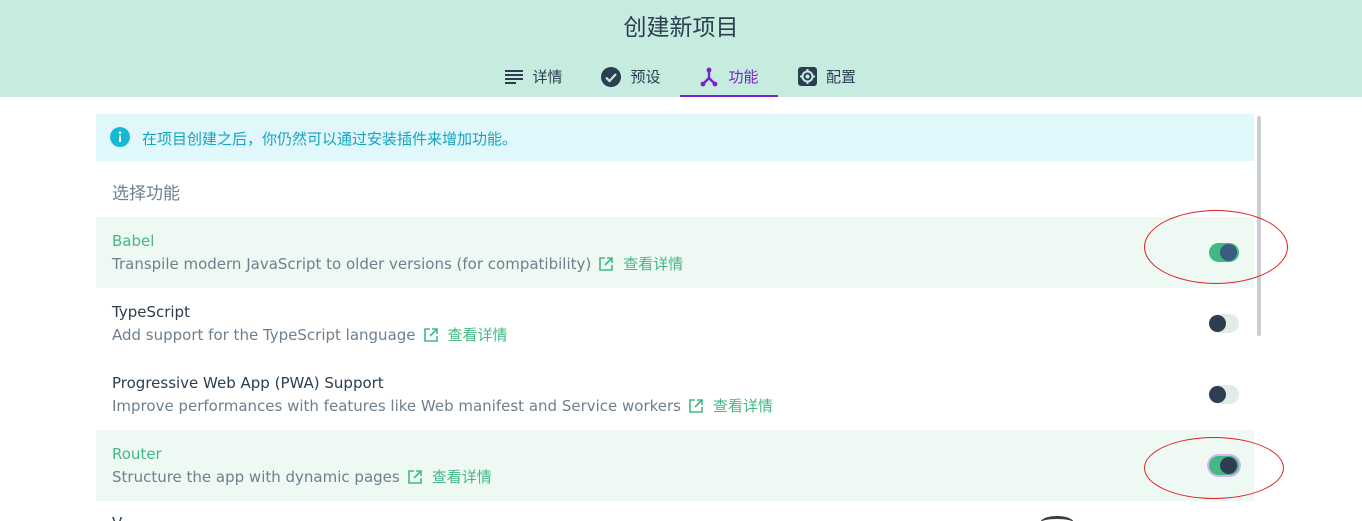 Image resolution: width=1362 pixels, height=521 pixels. I want to click on tab-config: 配置, so click(827, 76).